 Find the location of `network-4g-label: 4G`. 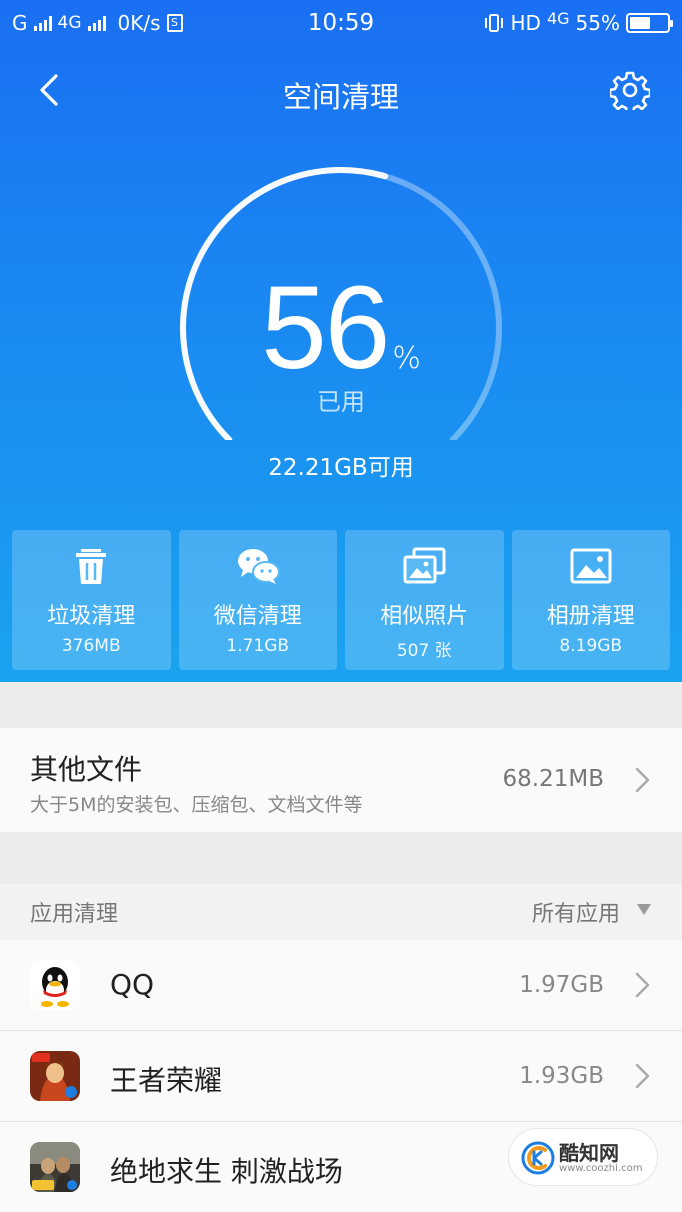

network-4g-label: 4G is located at coordinates (69, 23).